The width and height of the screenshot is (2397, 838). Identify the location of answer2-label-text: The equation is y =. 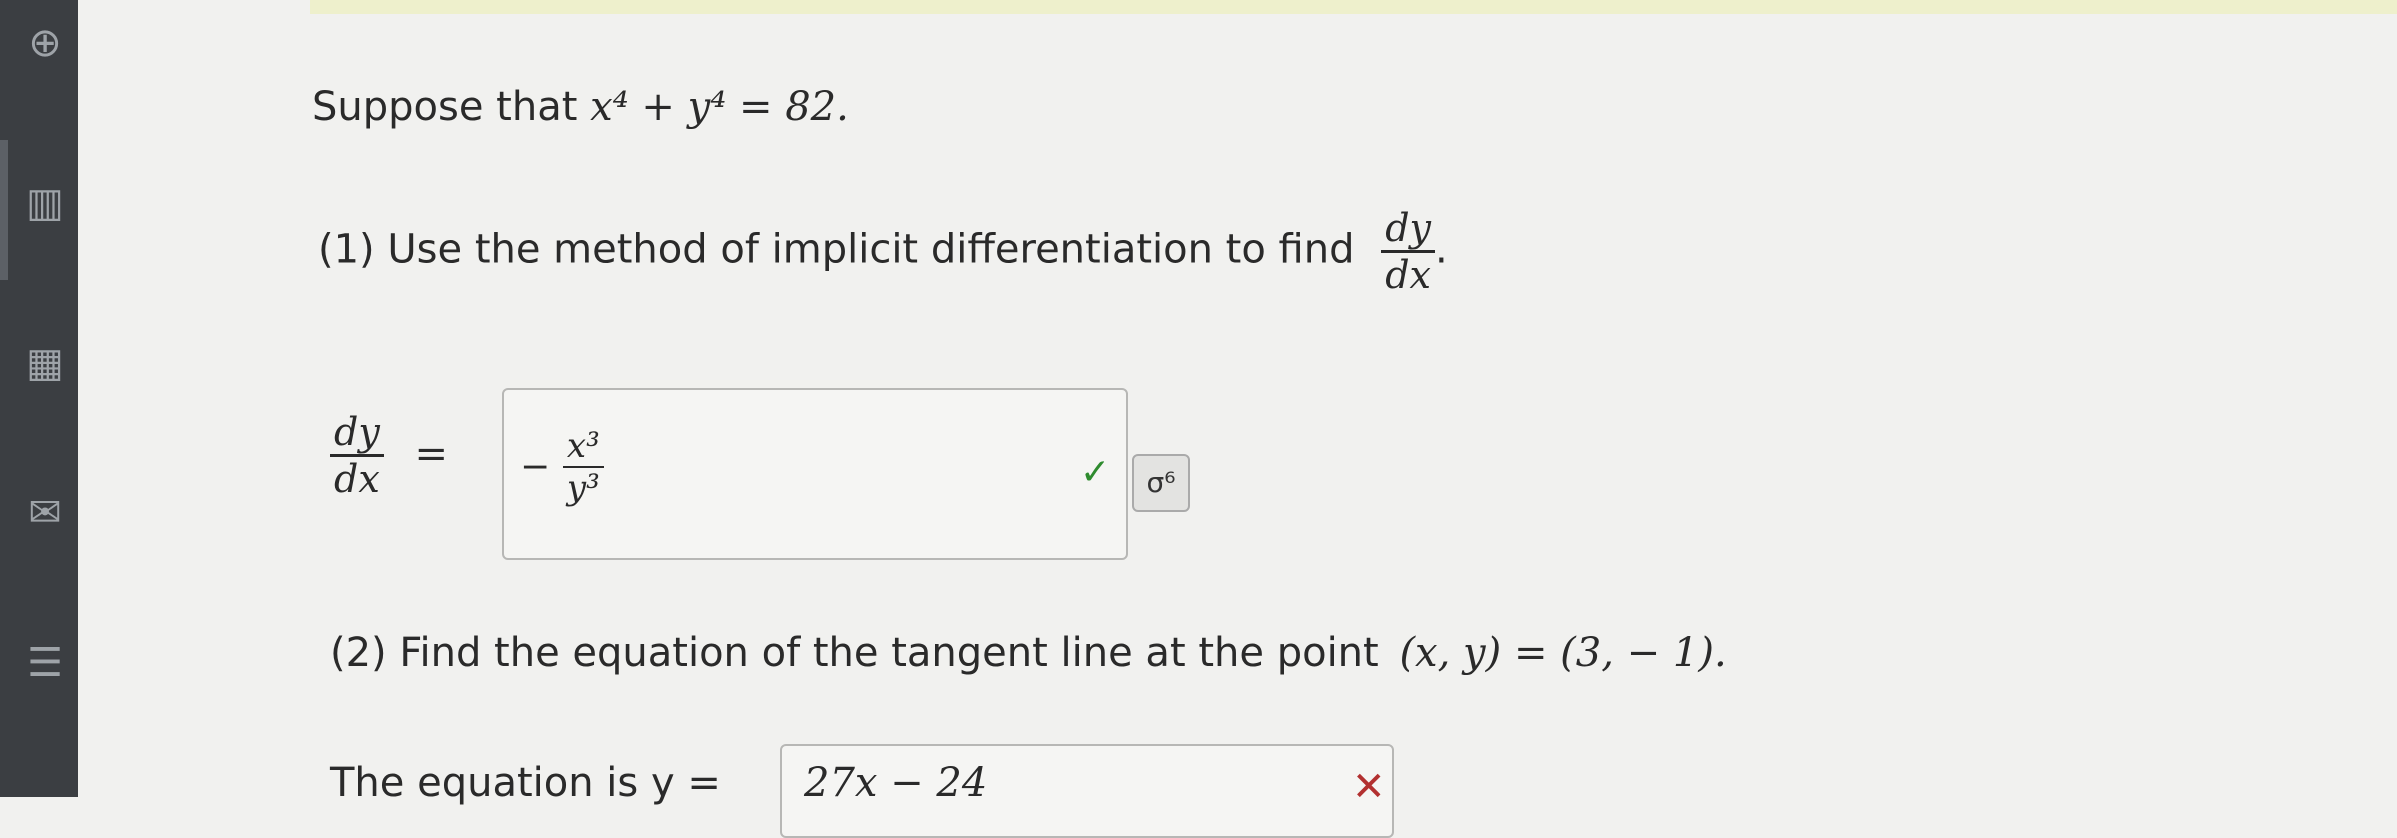
(525, 783).